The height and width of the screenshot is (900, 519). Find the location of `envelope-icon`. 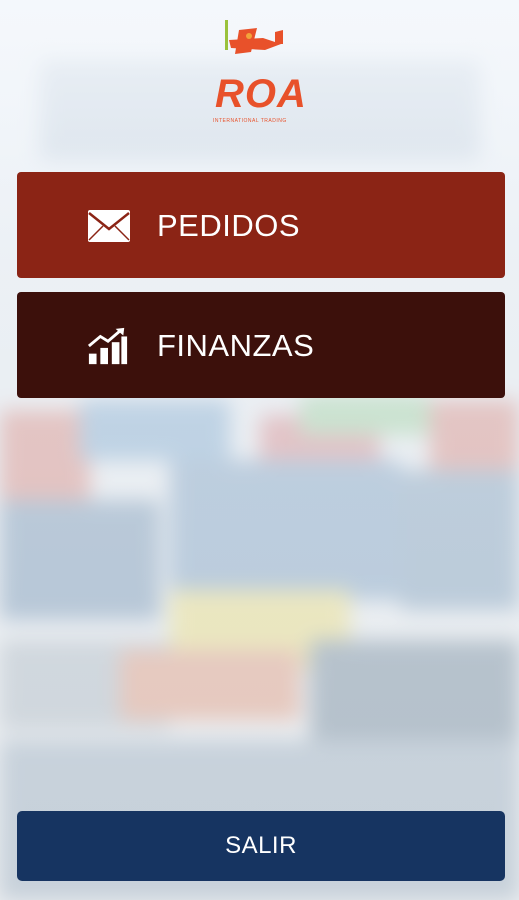

envelope-icon is located at coordinates (109, 226).